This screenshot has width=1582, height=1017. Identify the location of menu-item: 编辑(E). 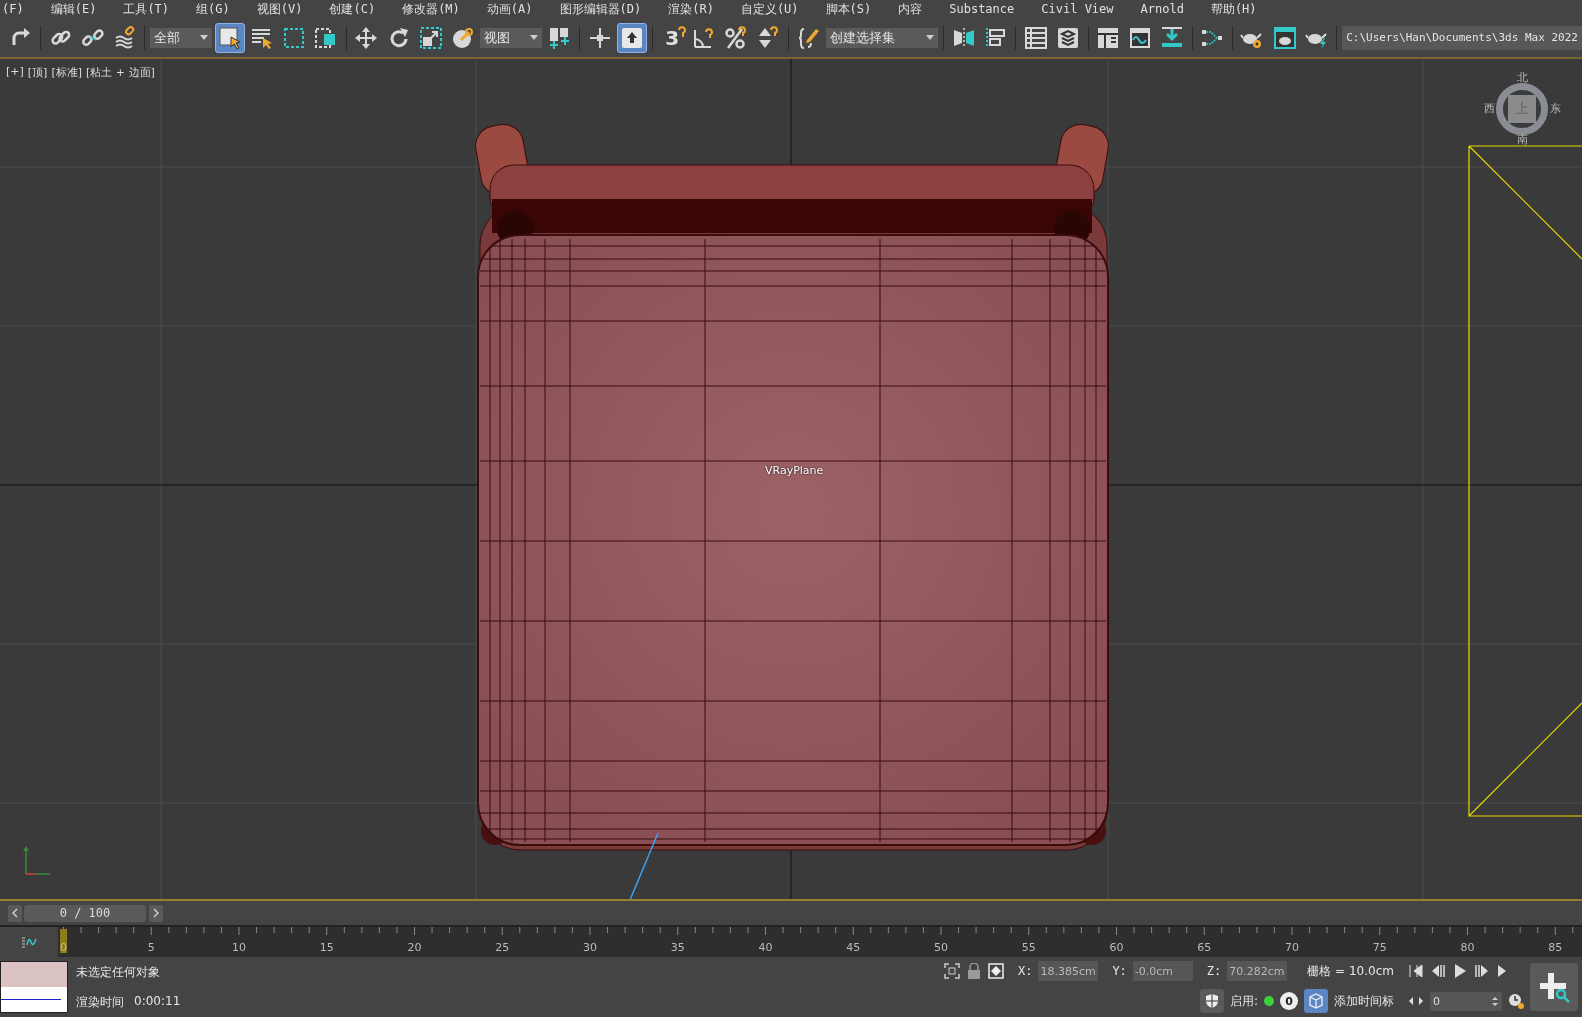
(73, 9).